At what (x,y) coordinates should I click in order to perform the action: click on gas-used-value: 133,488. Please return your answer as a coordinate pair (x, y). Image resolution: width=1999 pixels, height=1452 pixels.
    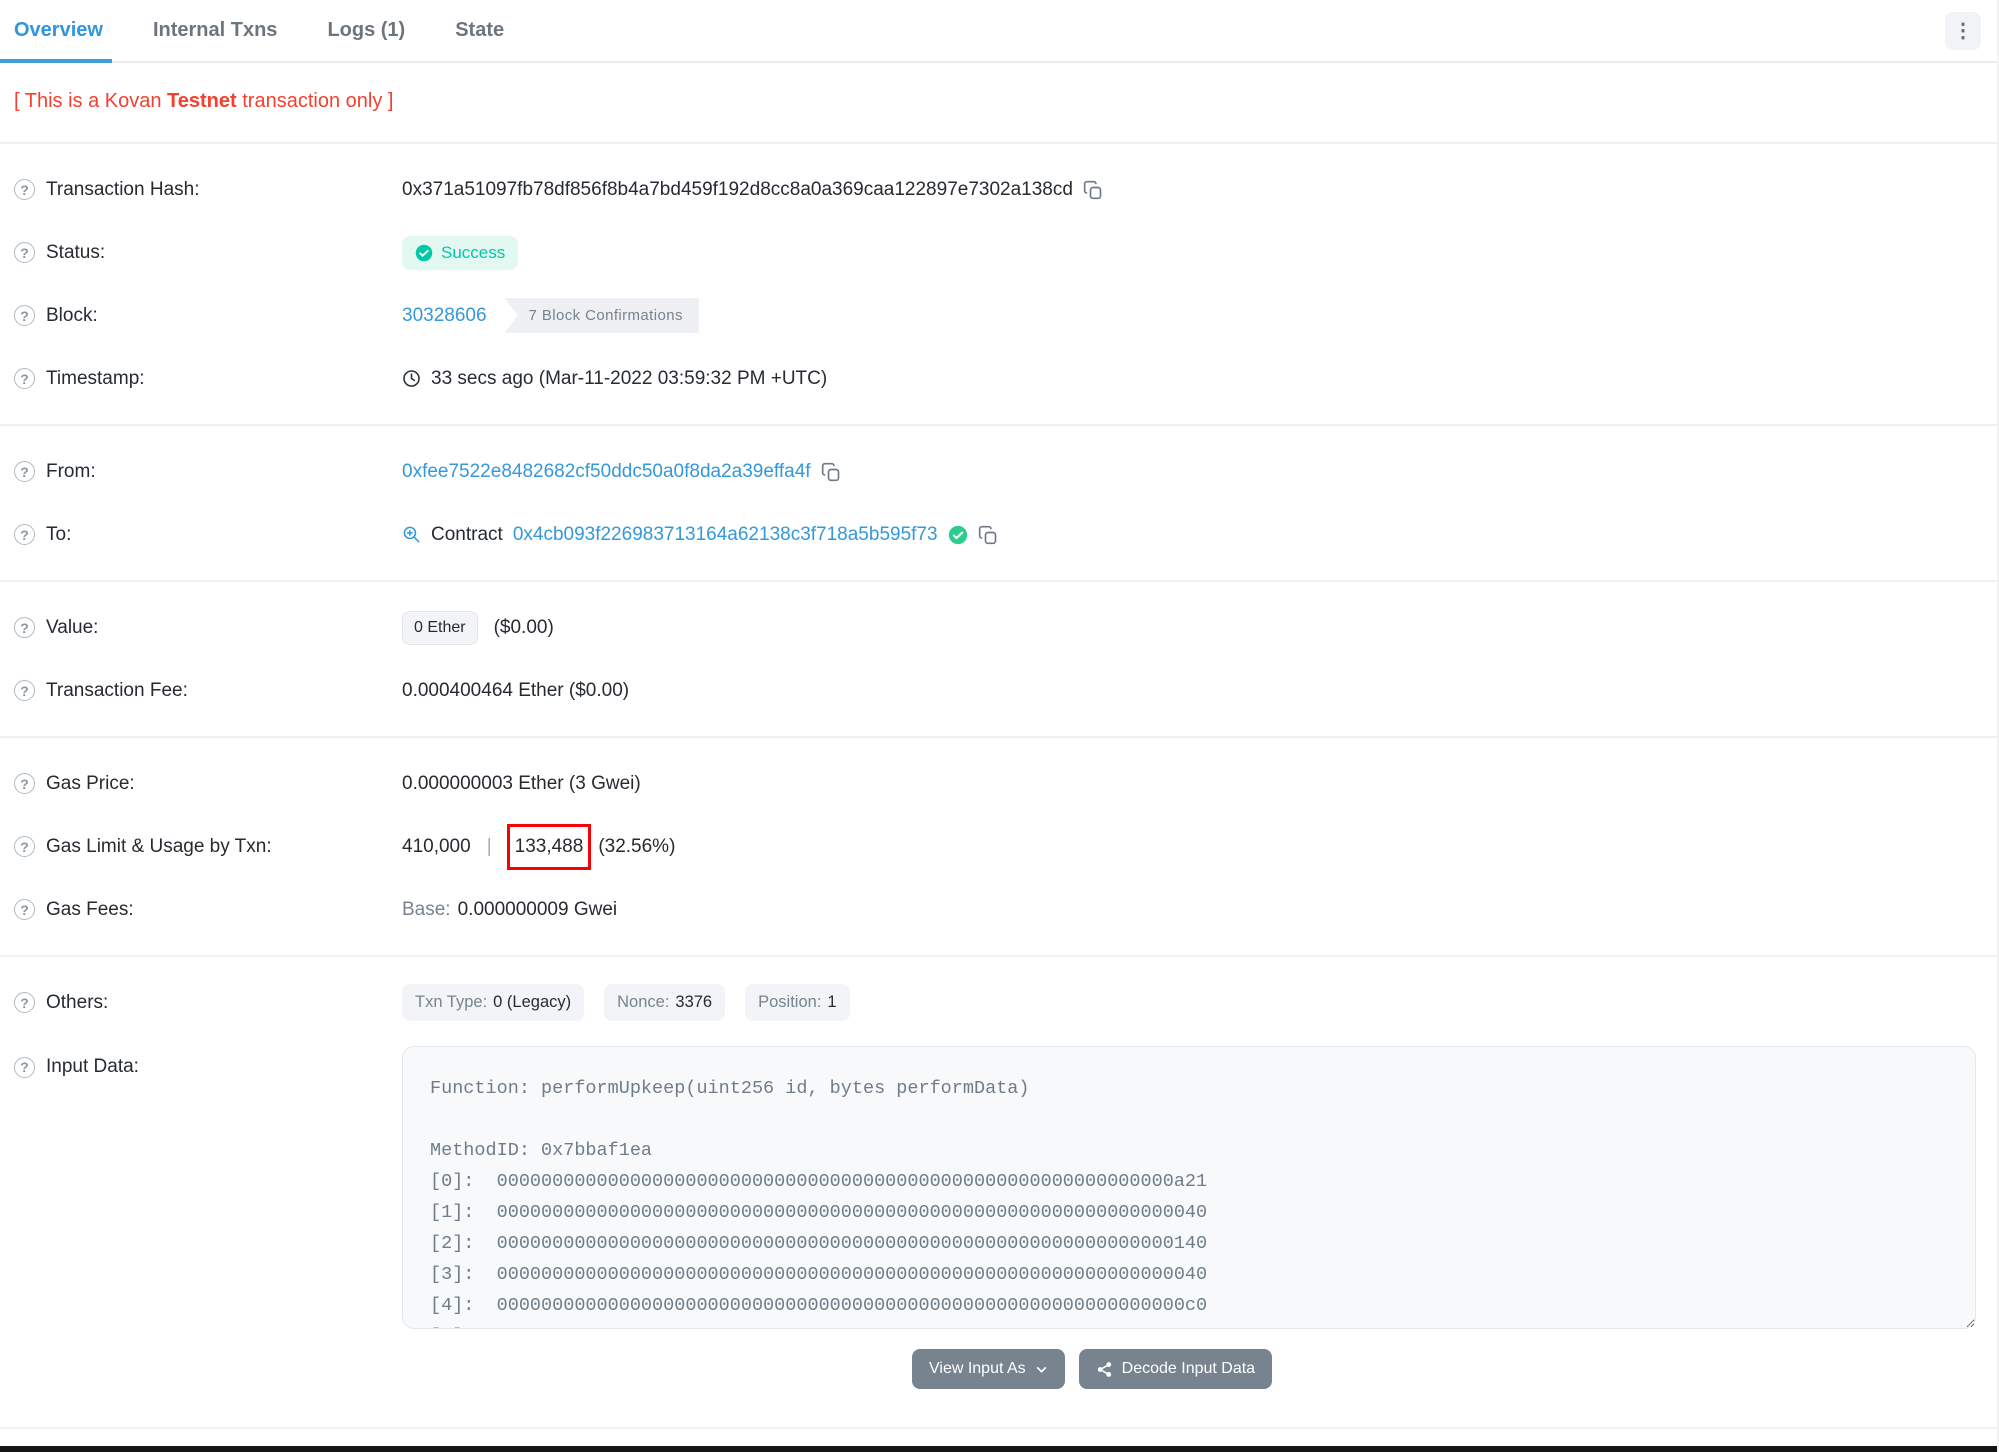
    Looking at the image, I should click on (549, 846).